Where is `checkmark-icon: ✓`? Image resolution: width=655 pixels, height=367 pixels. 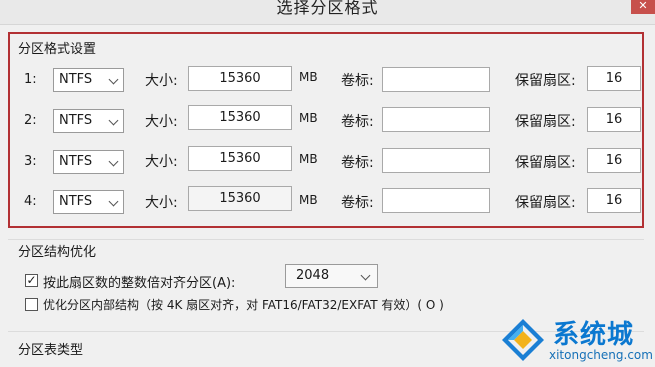 checkmark-icon: ✓ is located at coordinates (31, 280).